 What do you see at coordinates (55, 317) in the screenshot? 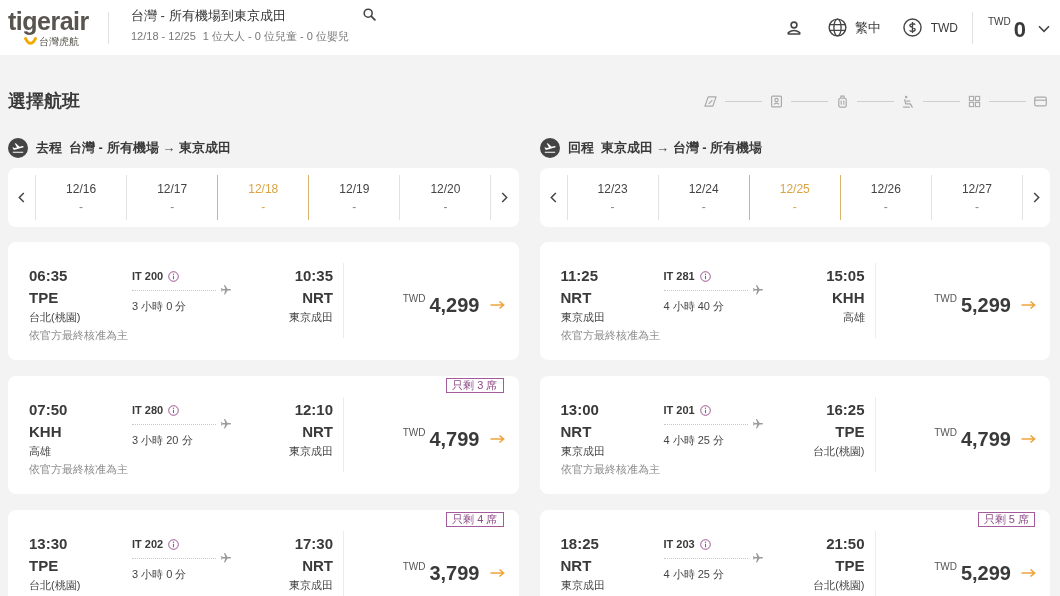
I see `departure-city: 台北(桃園)` at bounding box center [55, 317].